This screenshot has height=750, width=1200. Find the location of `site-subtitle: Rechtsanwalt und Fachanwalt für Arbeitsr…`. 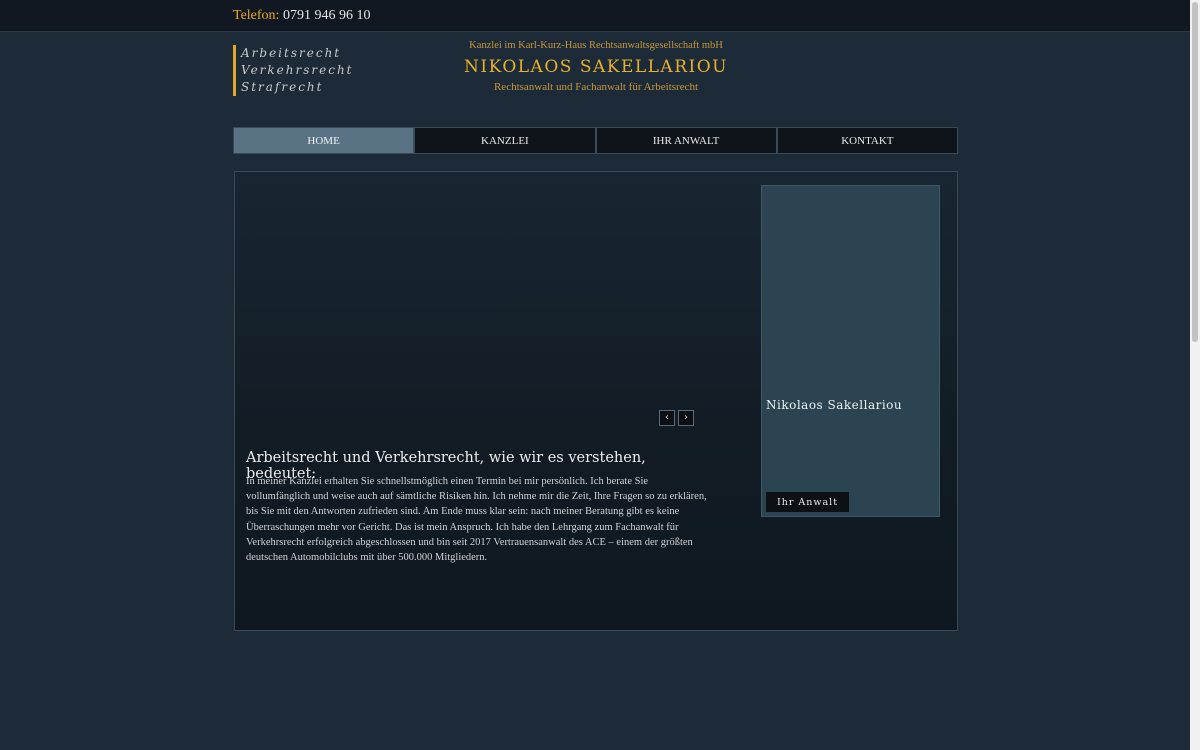

site-subtitle: Rechtsanwalt und Fachanwalt für Arbeitsr… is located at coordinates (596, 87).